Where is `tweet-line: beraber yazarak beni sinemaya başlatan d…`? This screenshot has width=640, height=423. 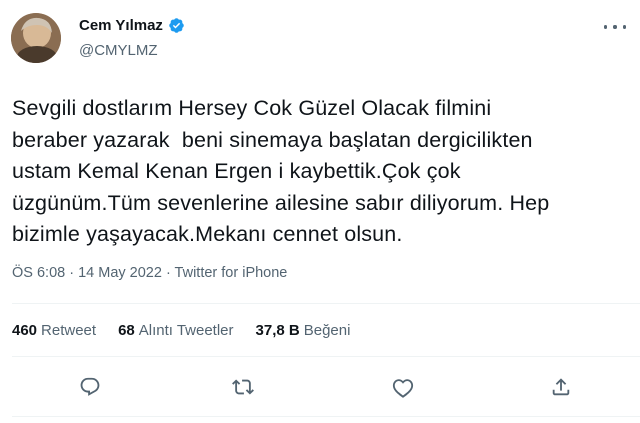 tweet-line: beraber yazarak beni sinemaya başlatan d… is located at coordinates (272, 139).